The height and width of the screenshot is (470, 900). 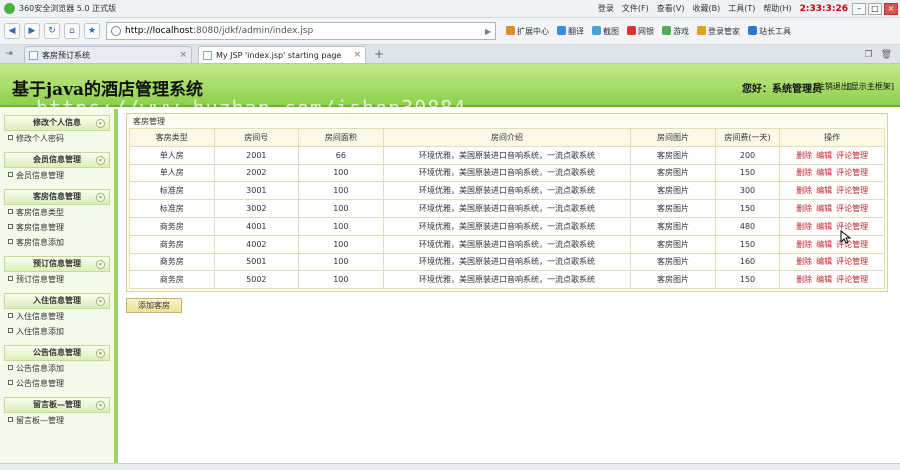 I want to click on forward-arrow-icon: ▶, so click(x=32, y=31).